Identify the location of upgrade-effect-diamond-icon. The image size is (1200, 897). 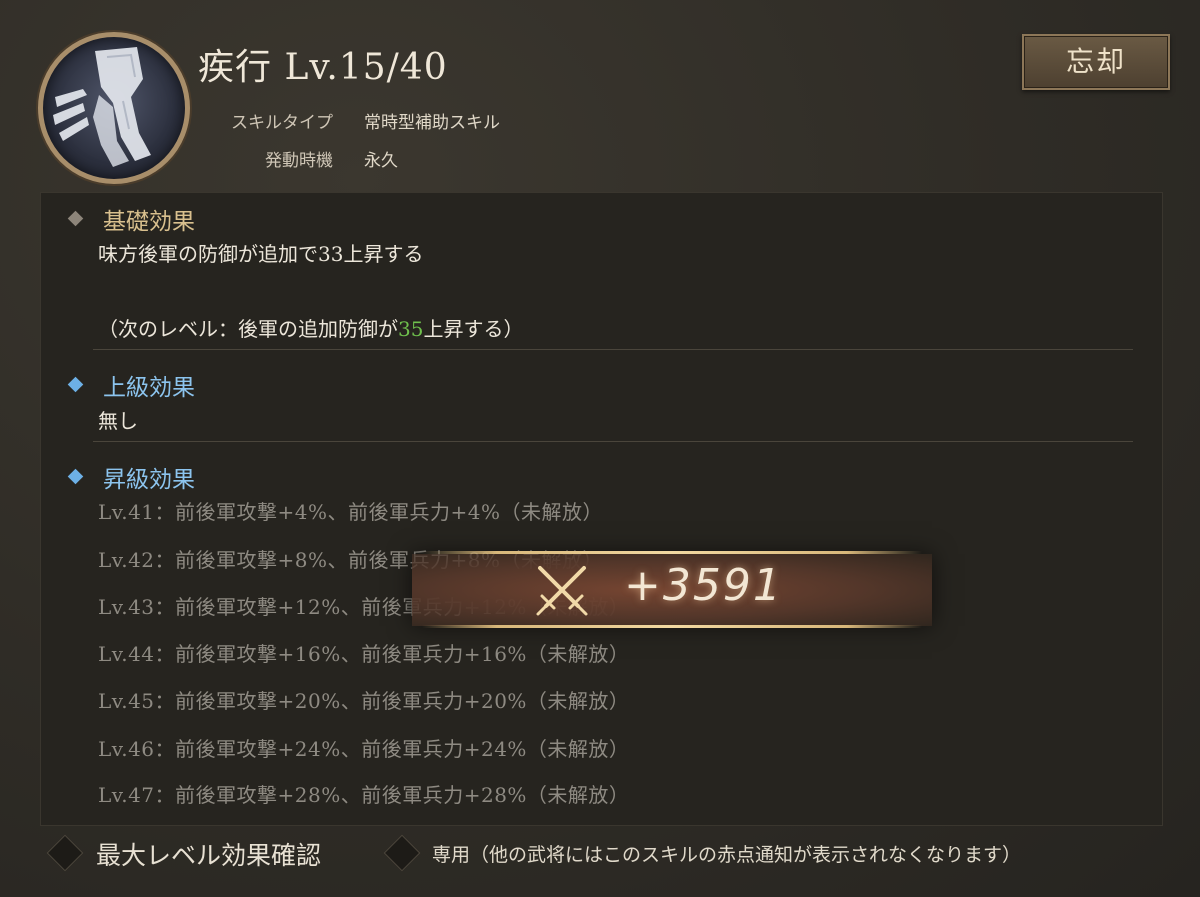
(75, 476).